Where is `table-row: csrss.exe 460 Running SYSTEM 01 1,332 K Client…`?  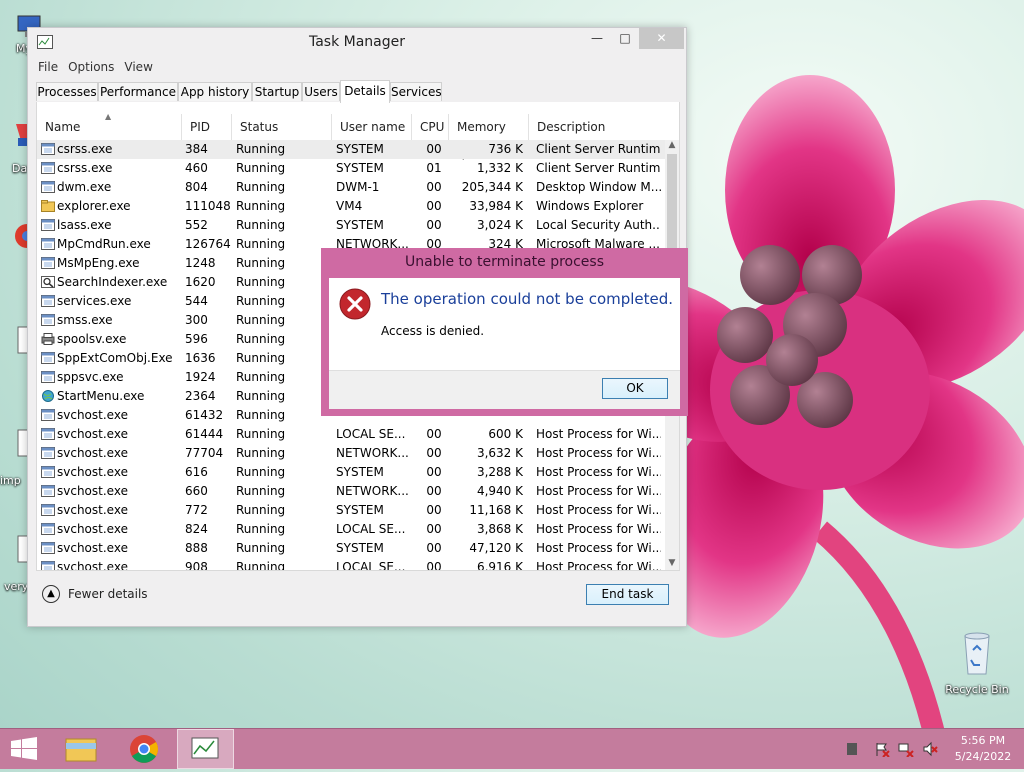
table-row: csrss.exe 460 Running SYSTEM 01 1,332 K Client… is located at coordinates (351, 168).